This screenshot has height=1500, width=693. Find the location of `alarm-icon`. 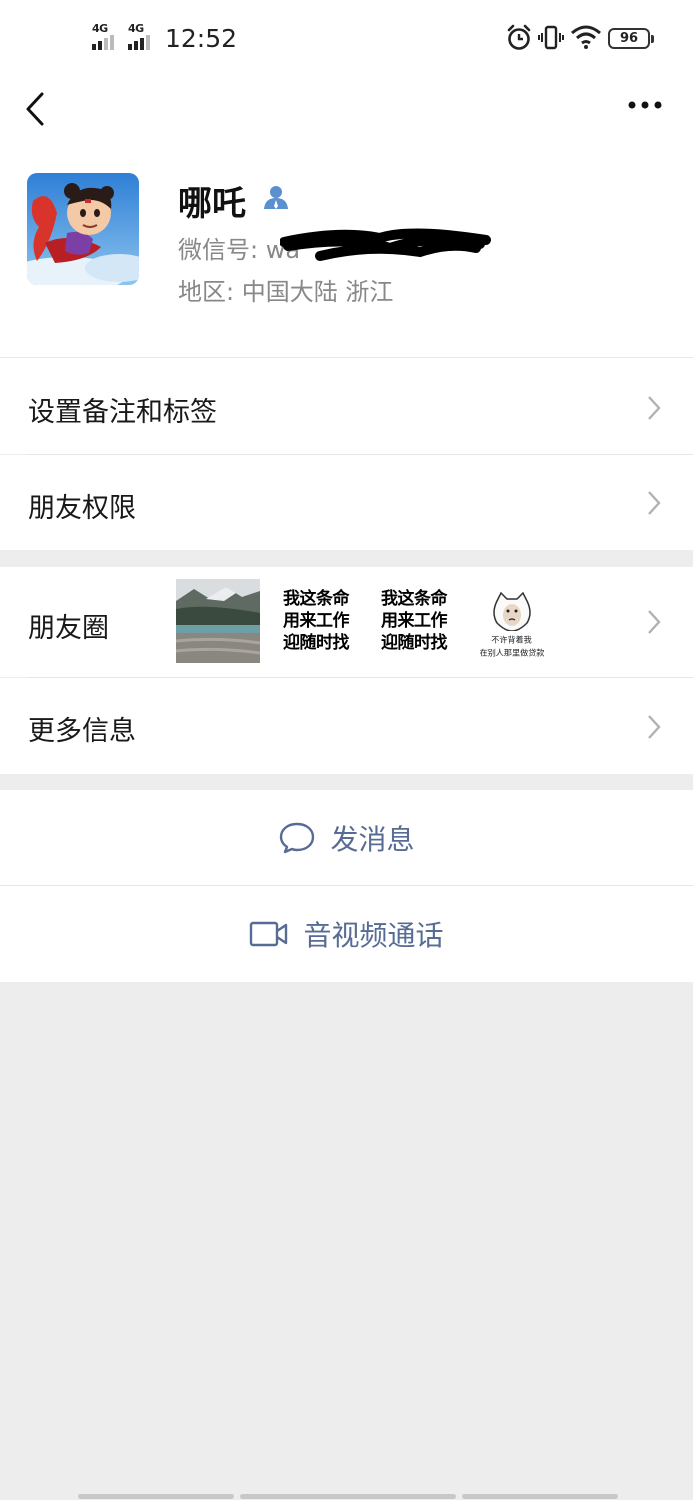

alarm-icon is located at coordinates (519, 37).